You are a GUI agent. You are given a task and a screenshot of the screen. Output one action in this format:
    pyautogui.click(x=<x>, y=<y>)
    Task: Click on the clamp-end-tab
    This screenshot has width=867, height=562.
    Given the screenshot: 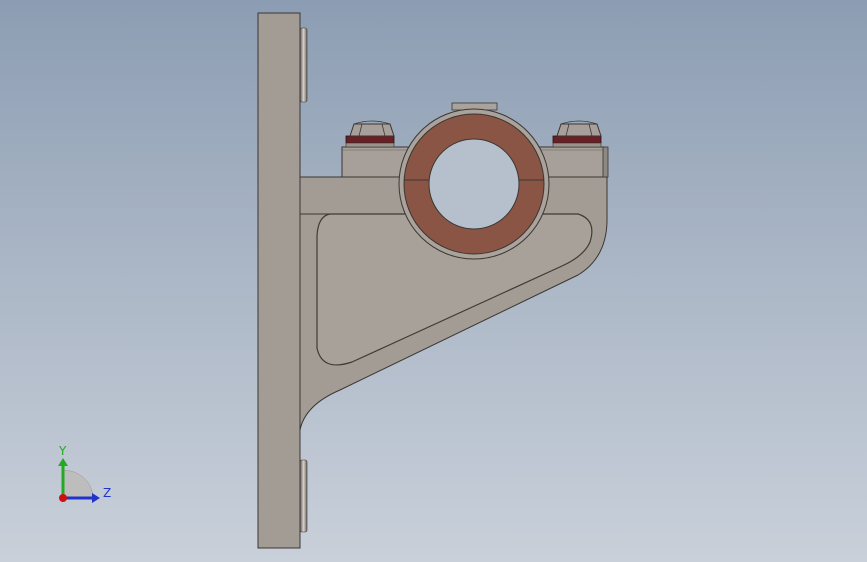 What is the action you would take?
    pyautogui.click(x=605, y=162)
    